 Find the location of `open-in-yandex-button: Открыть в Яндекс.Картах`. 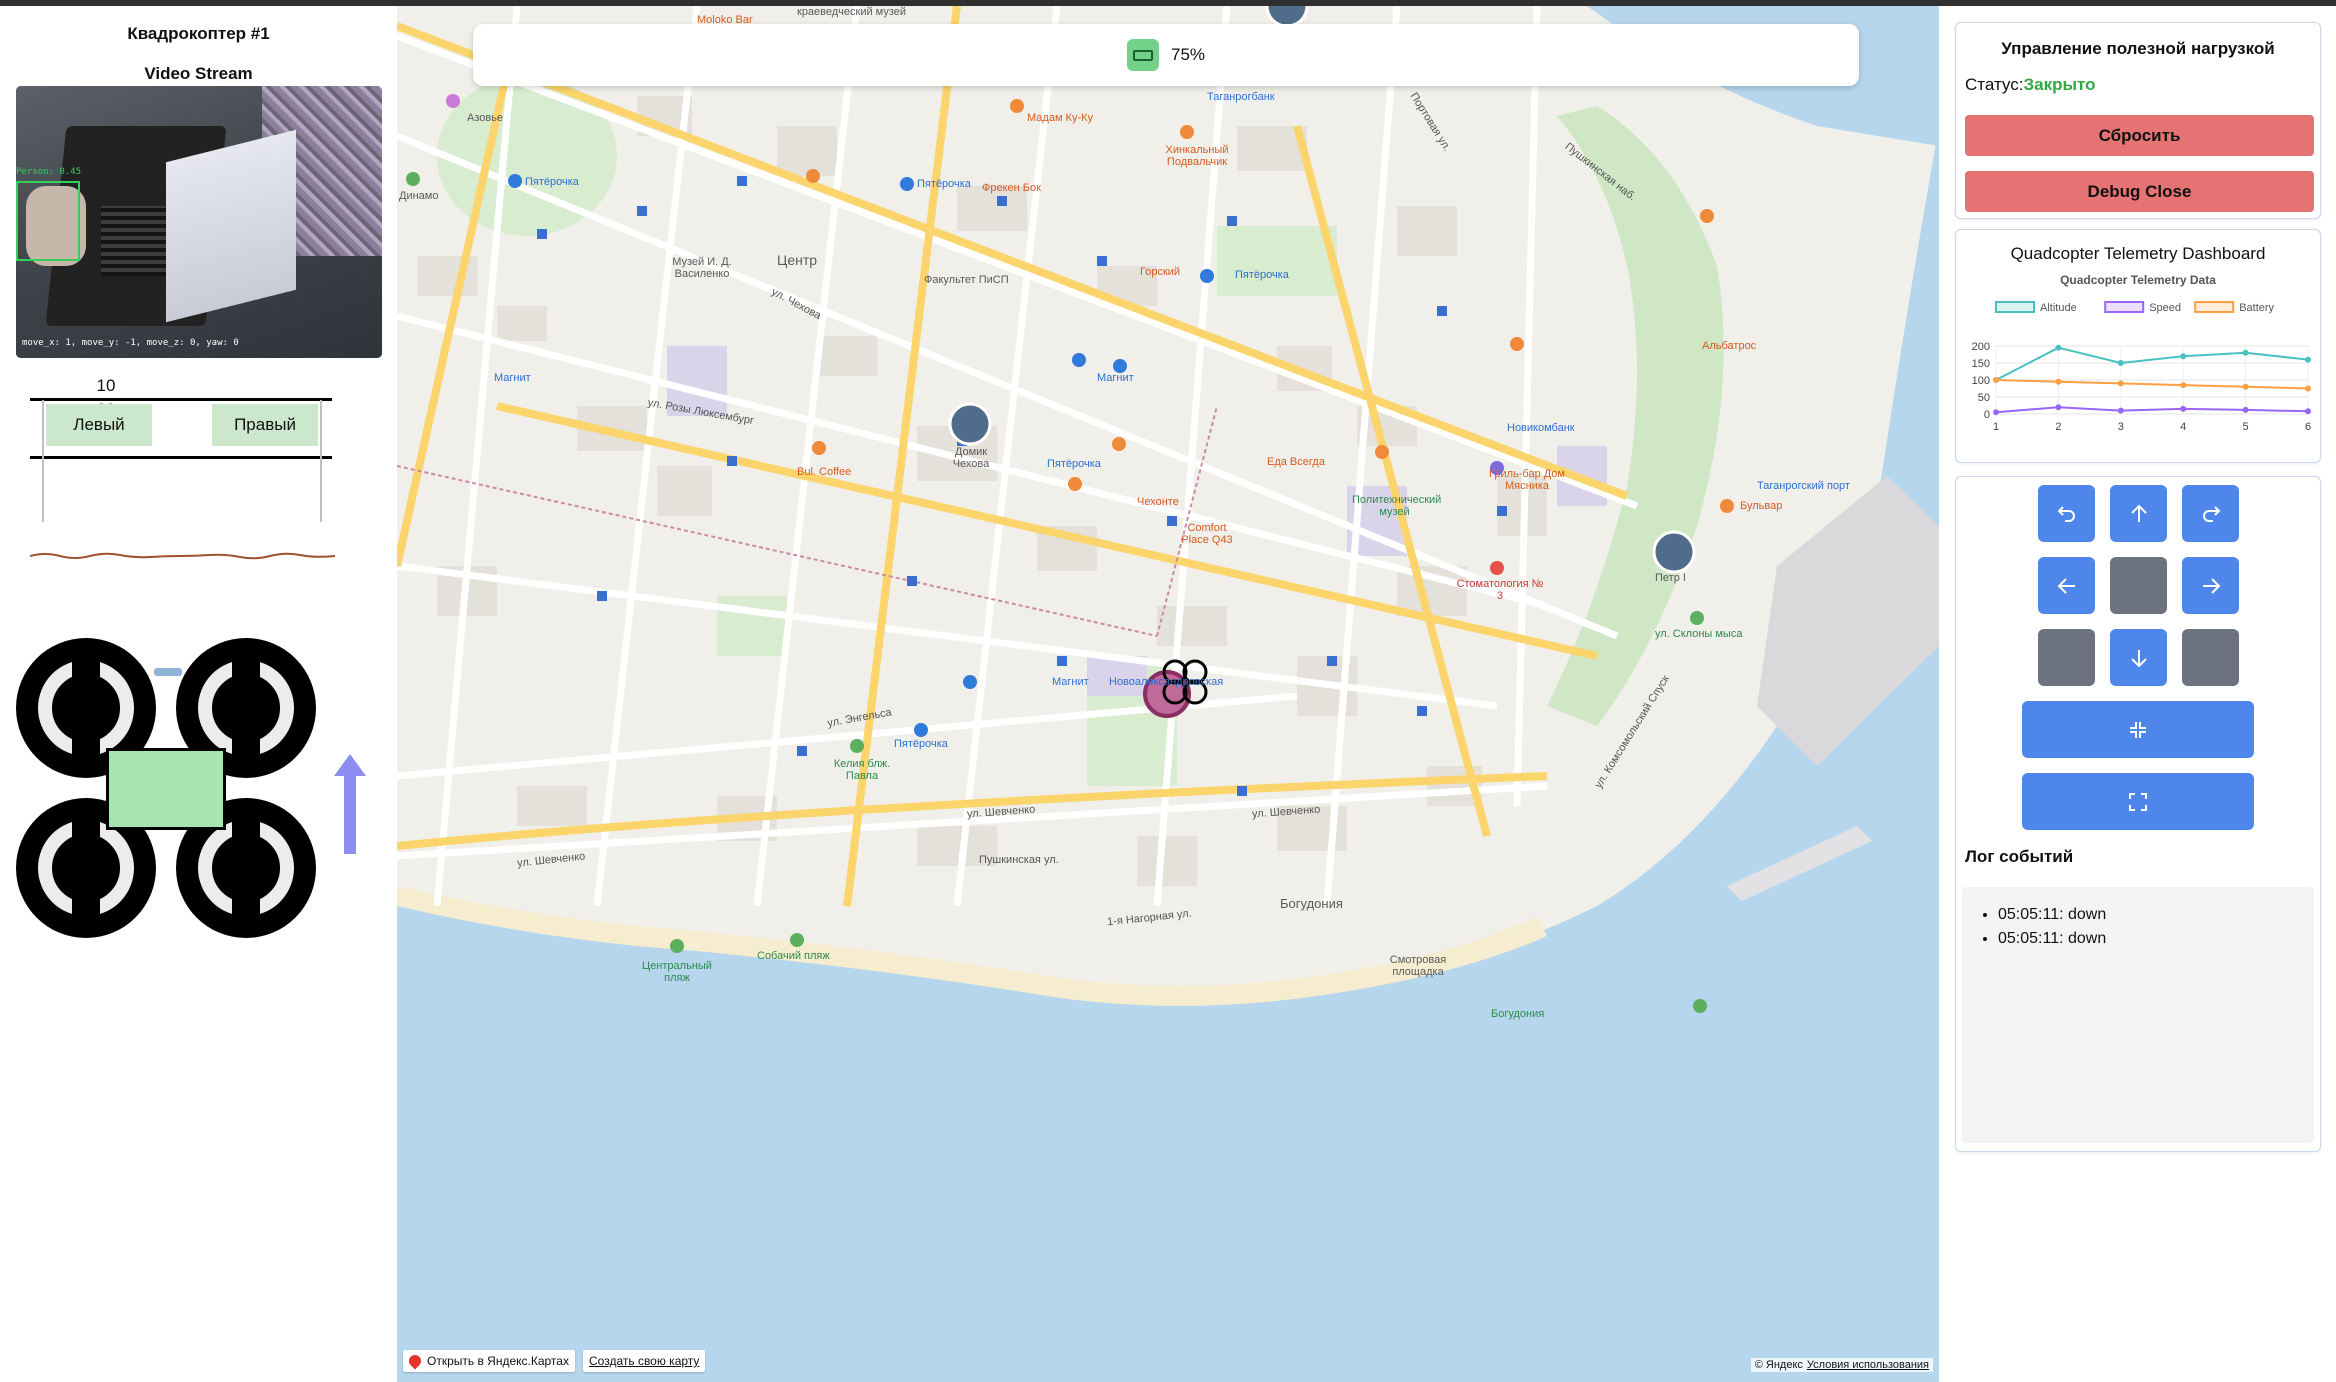

open-in-yandex-button: Открыть в Яндекс.Картах is located at coordinates (489, 1361).